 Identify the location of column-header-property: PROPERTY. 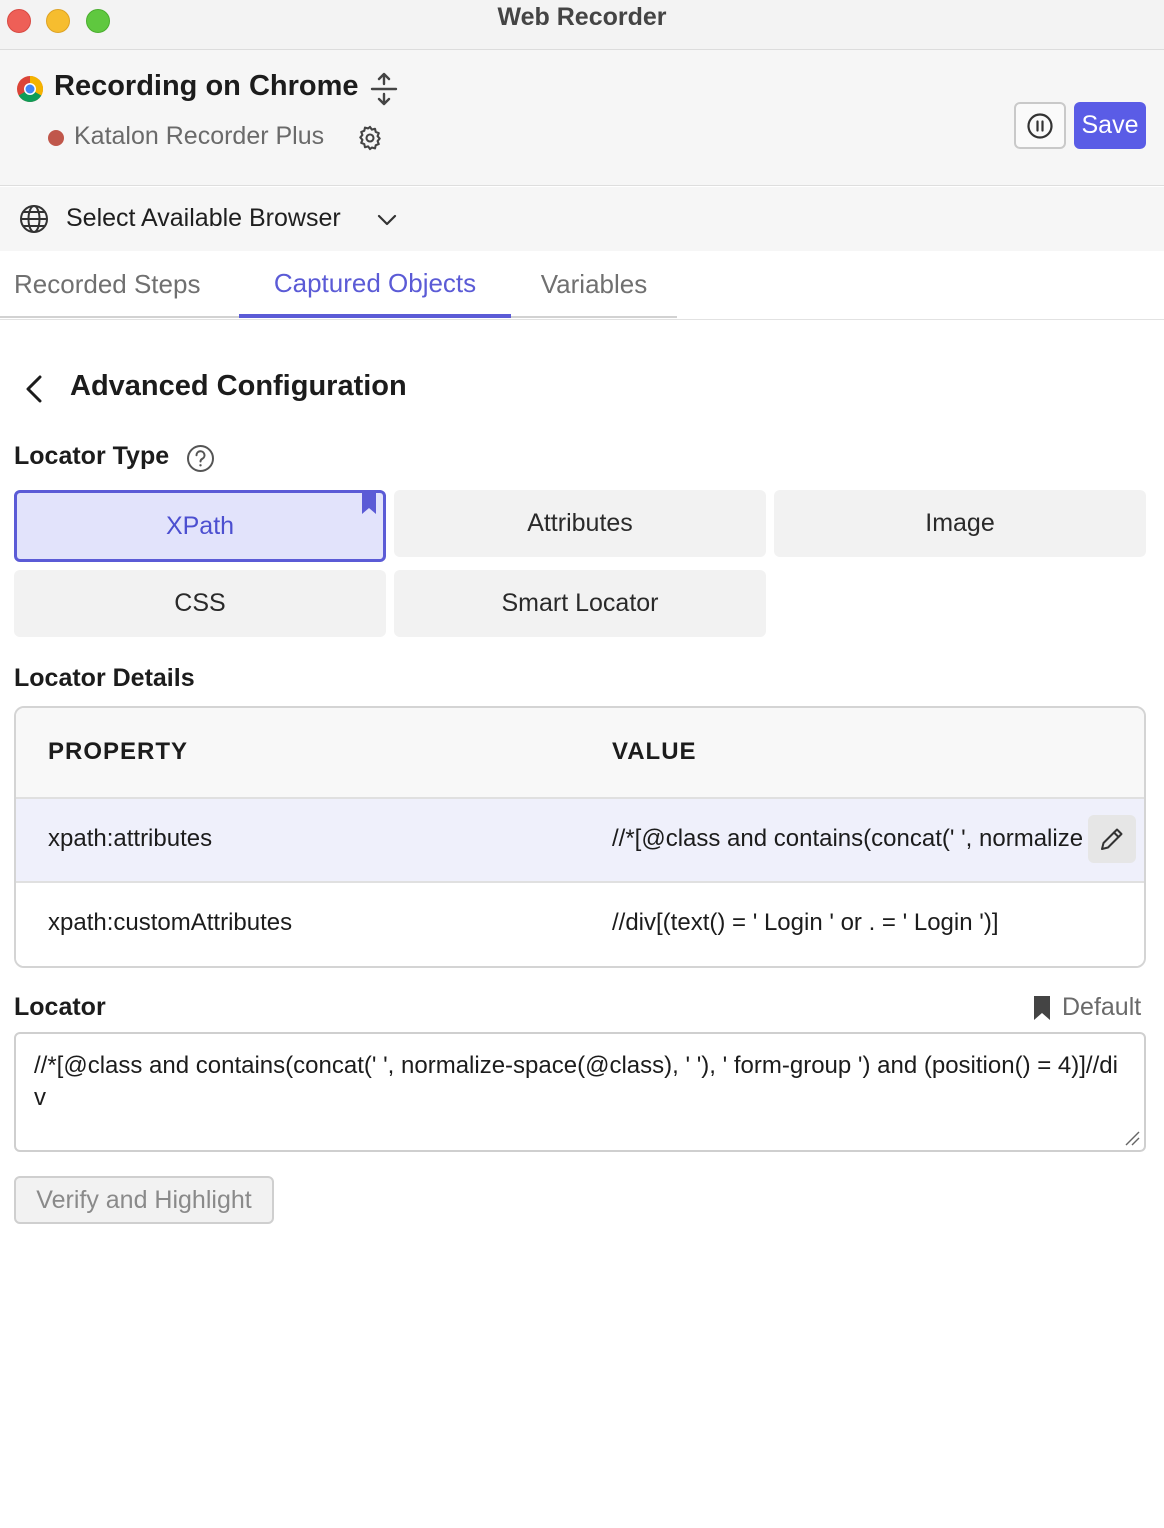
(118, 751).